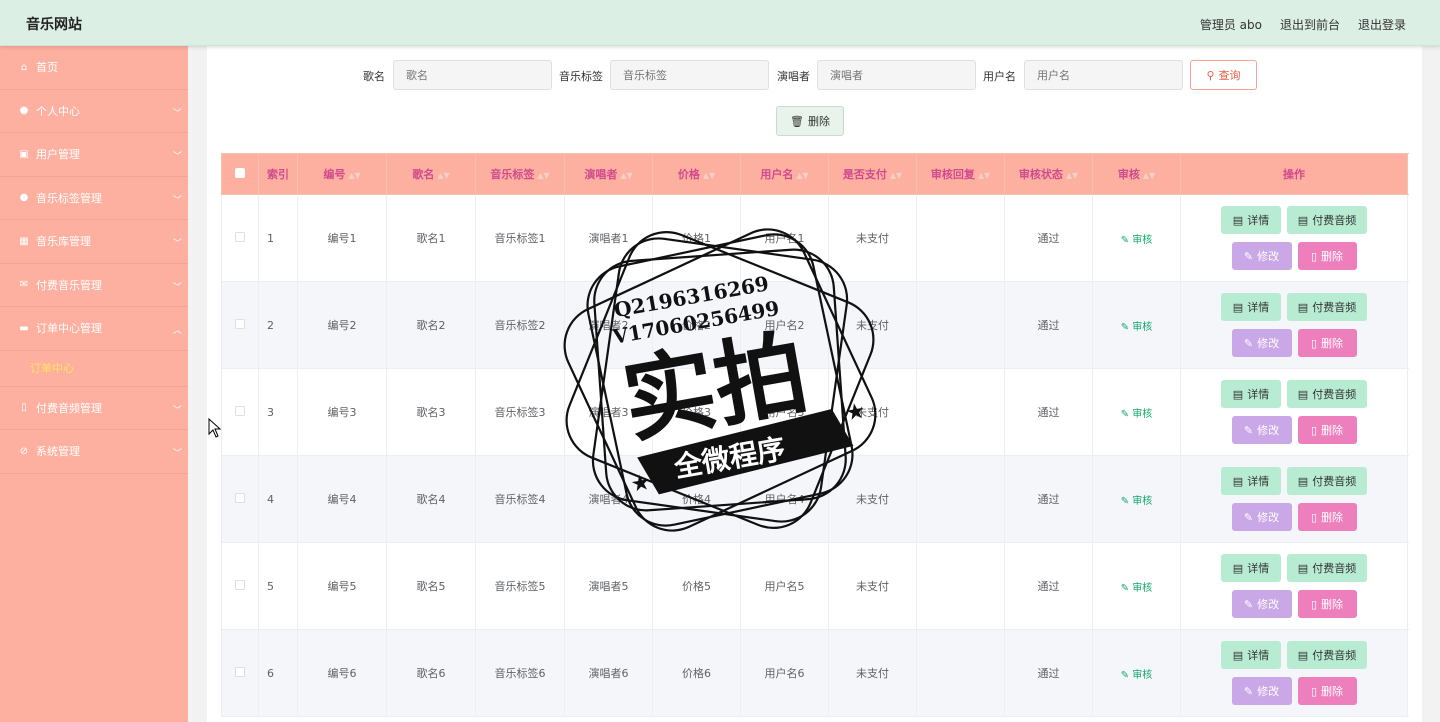 The width and height of the screenshot is (1440, 722). Describe the element at coordinates (1103, 75) in the screenshot. I see `user-search-input` at that location.